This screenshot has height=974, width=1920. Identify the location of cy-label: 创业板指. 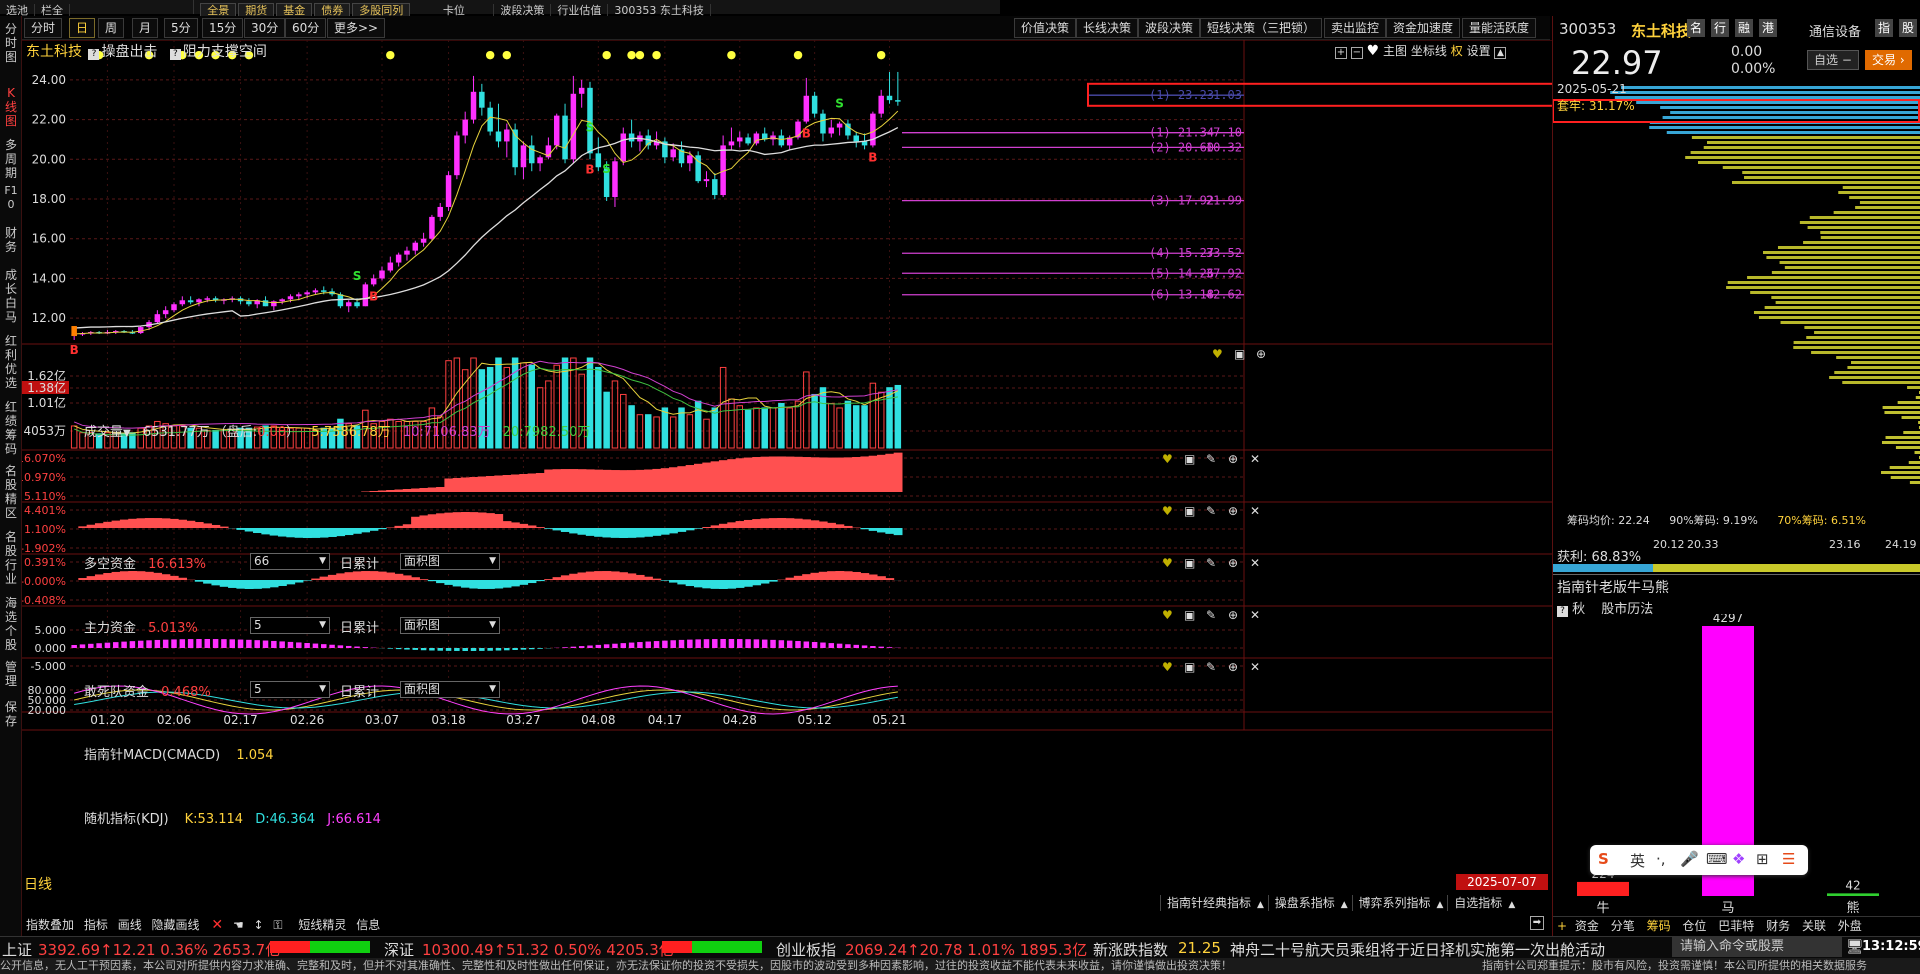
(806, 949).